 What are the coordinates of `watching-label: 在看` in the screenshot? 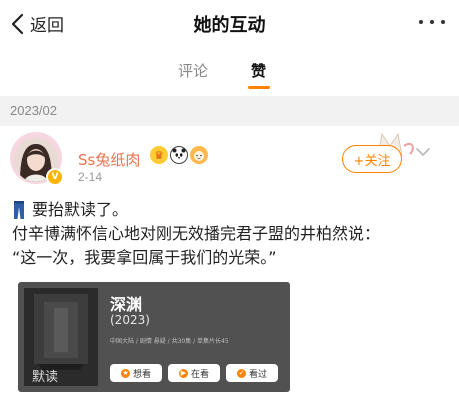 It's located at (199, 374).